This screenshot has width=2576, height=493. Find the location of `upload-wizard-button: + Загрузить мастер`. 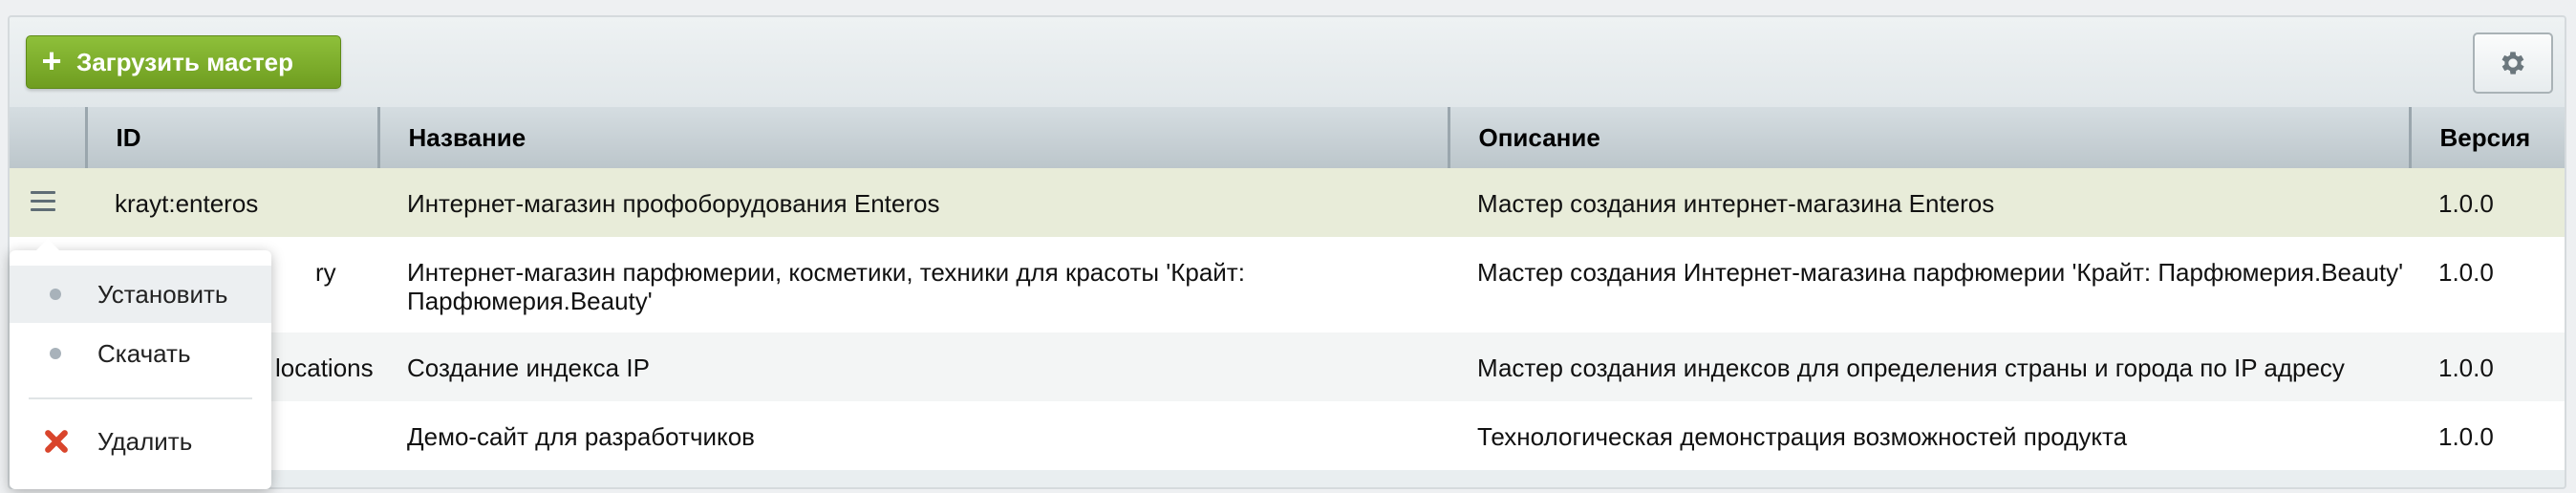

upload-wizard-button: + Загрузить мастер is located at coordinates (183, 62).